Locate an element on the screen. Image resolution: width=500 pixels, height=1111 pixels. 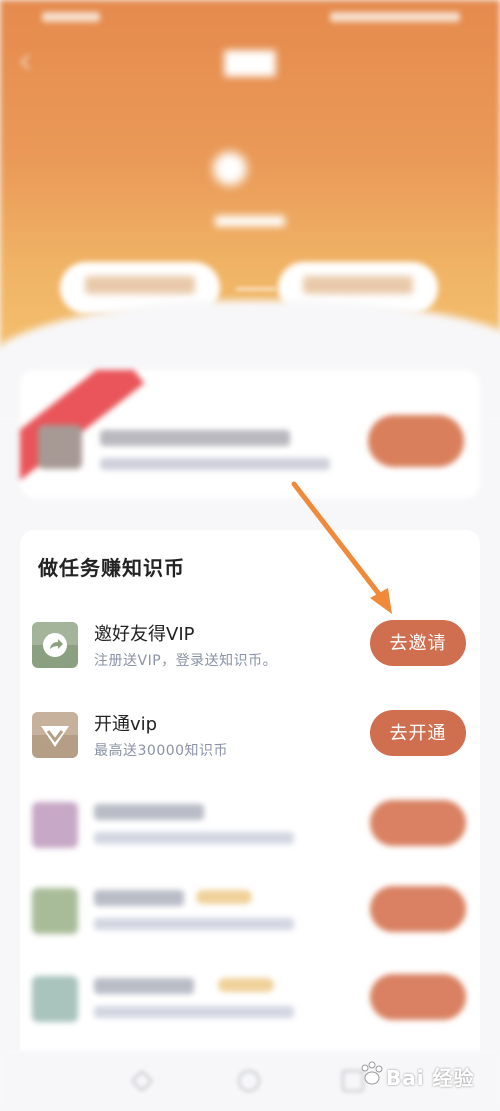
share-arrow-icon is located at coordinates (55, 645).